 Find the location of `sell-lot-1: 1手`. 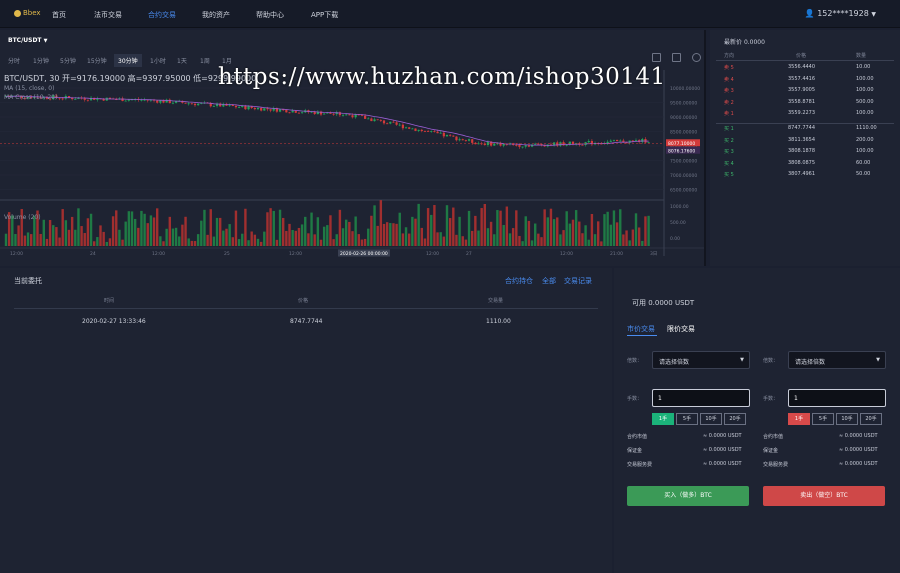

sell-lot-1: 1手 is located at coordinates (799, 419).